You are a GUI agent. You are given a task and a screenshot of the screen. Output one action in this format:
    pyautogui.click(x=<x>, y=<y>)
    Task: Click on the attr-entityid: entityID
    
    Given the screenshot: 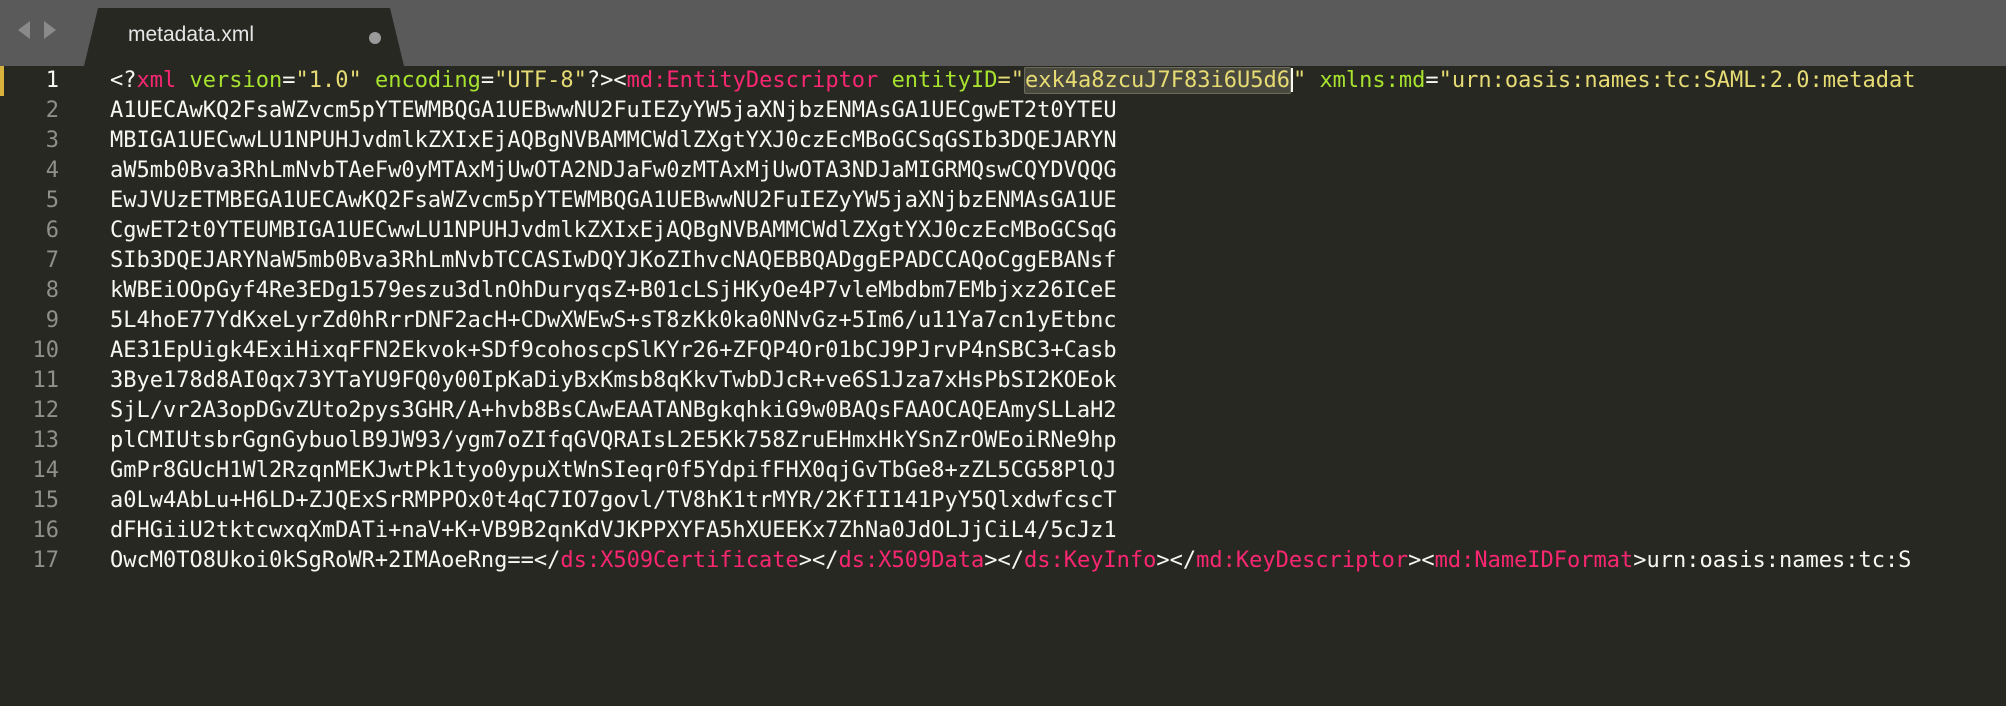 What is the action you would take?
    pyautogui.click(x=944, y=80)
    